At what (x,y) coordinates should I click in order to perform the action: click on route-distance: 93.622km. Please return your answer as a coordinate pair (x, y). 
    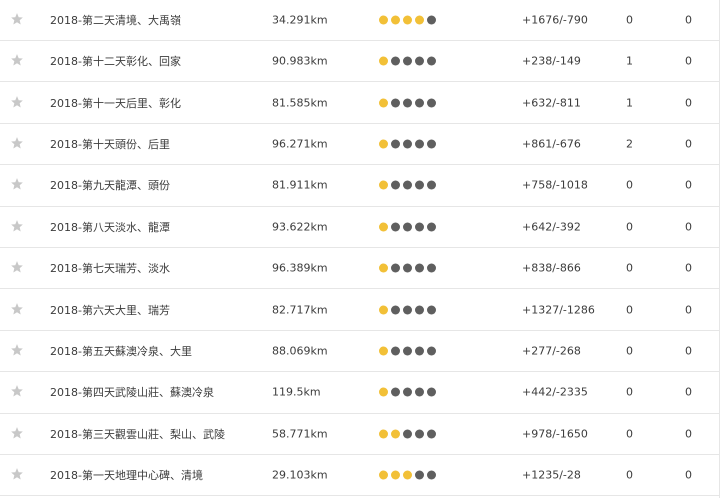
    Looking at the image, I should click on (300, 227).